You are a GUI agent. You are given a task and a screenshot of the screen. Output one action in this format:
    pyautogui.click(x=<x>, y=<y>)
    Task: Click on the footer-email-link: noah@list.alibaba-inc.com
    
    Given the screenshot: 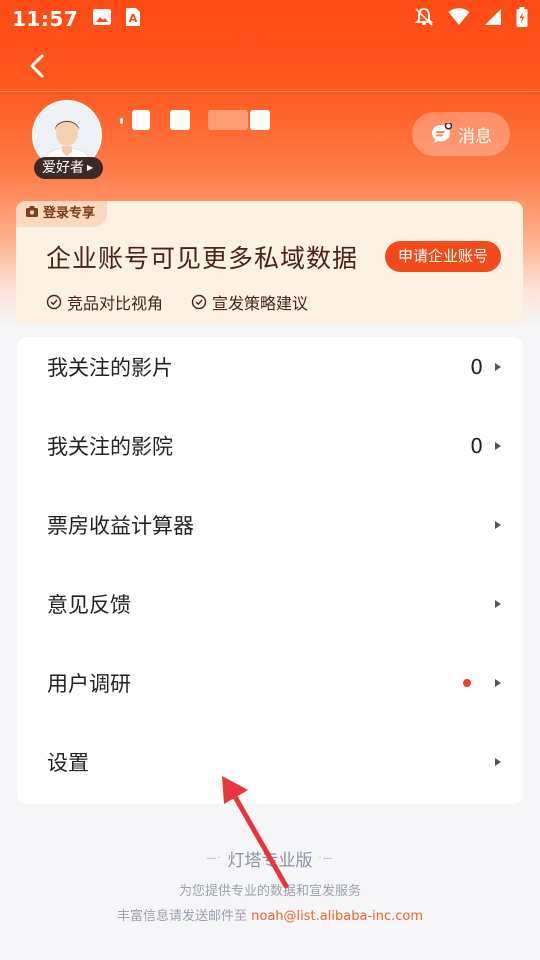 What is the action you would take?
    pyautogui.click(x=337, y=916)
    